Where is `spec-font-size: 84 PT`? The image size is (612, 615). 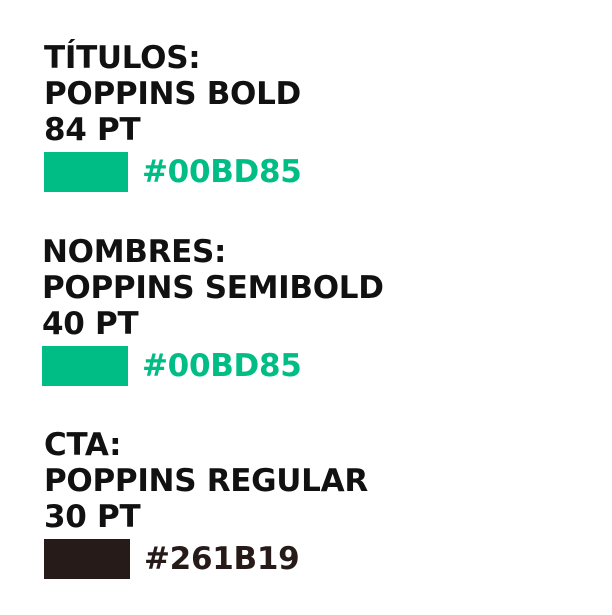
spec-font-size: 84 PT is located at coordinates (92, 130).